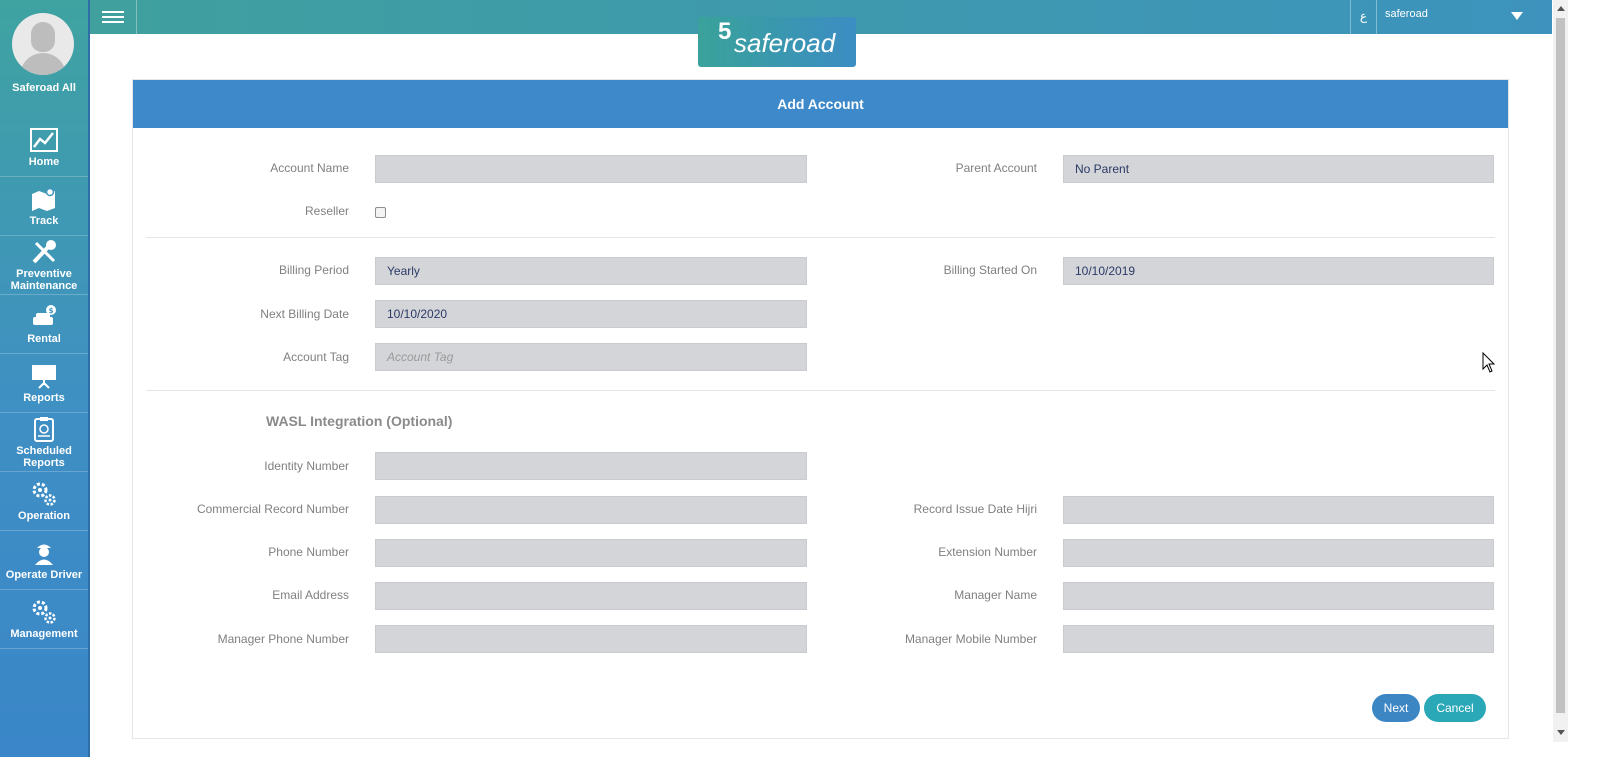 Image resolution: width=1600 pixels, height=757 pixels. What do you see at coordinates (1406, 14) in the screenshot?
I see `account-dropdown-label: saferoad` at bounding box center [1406, 14].